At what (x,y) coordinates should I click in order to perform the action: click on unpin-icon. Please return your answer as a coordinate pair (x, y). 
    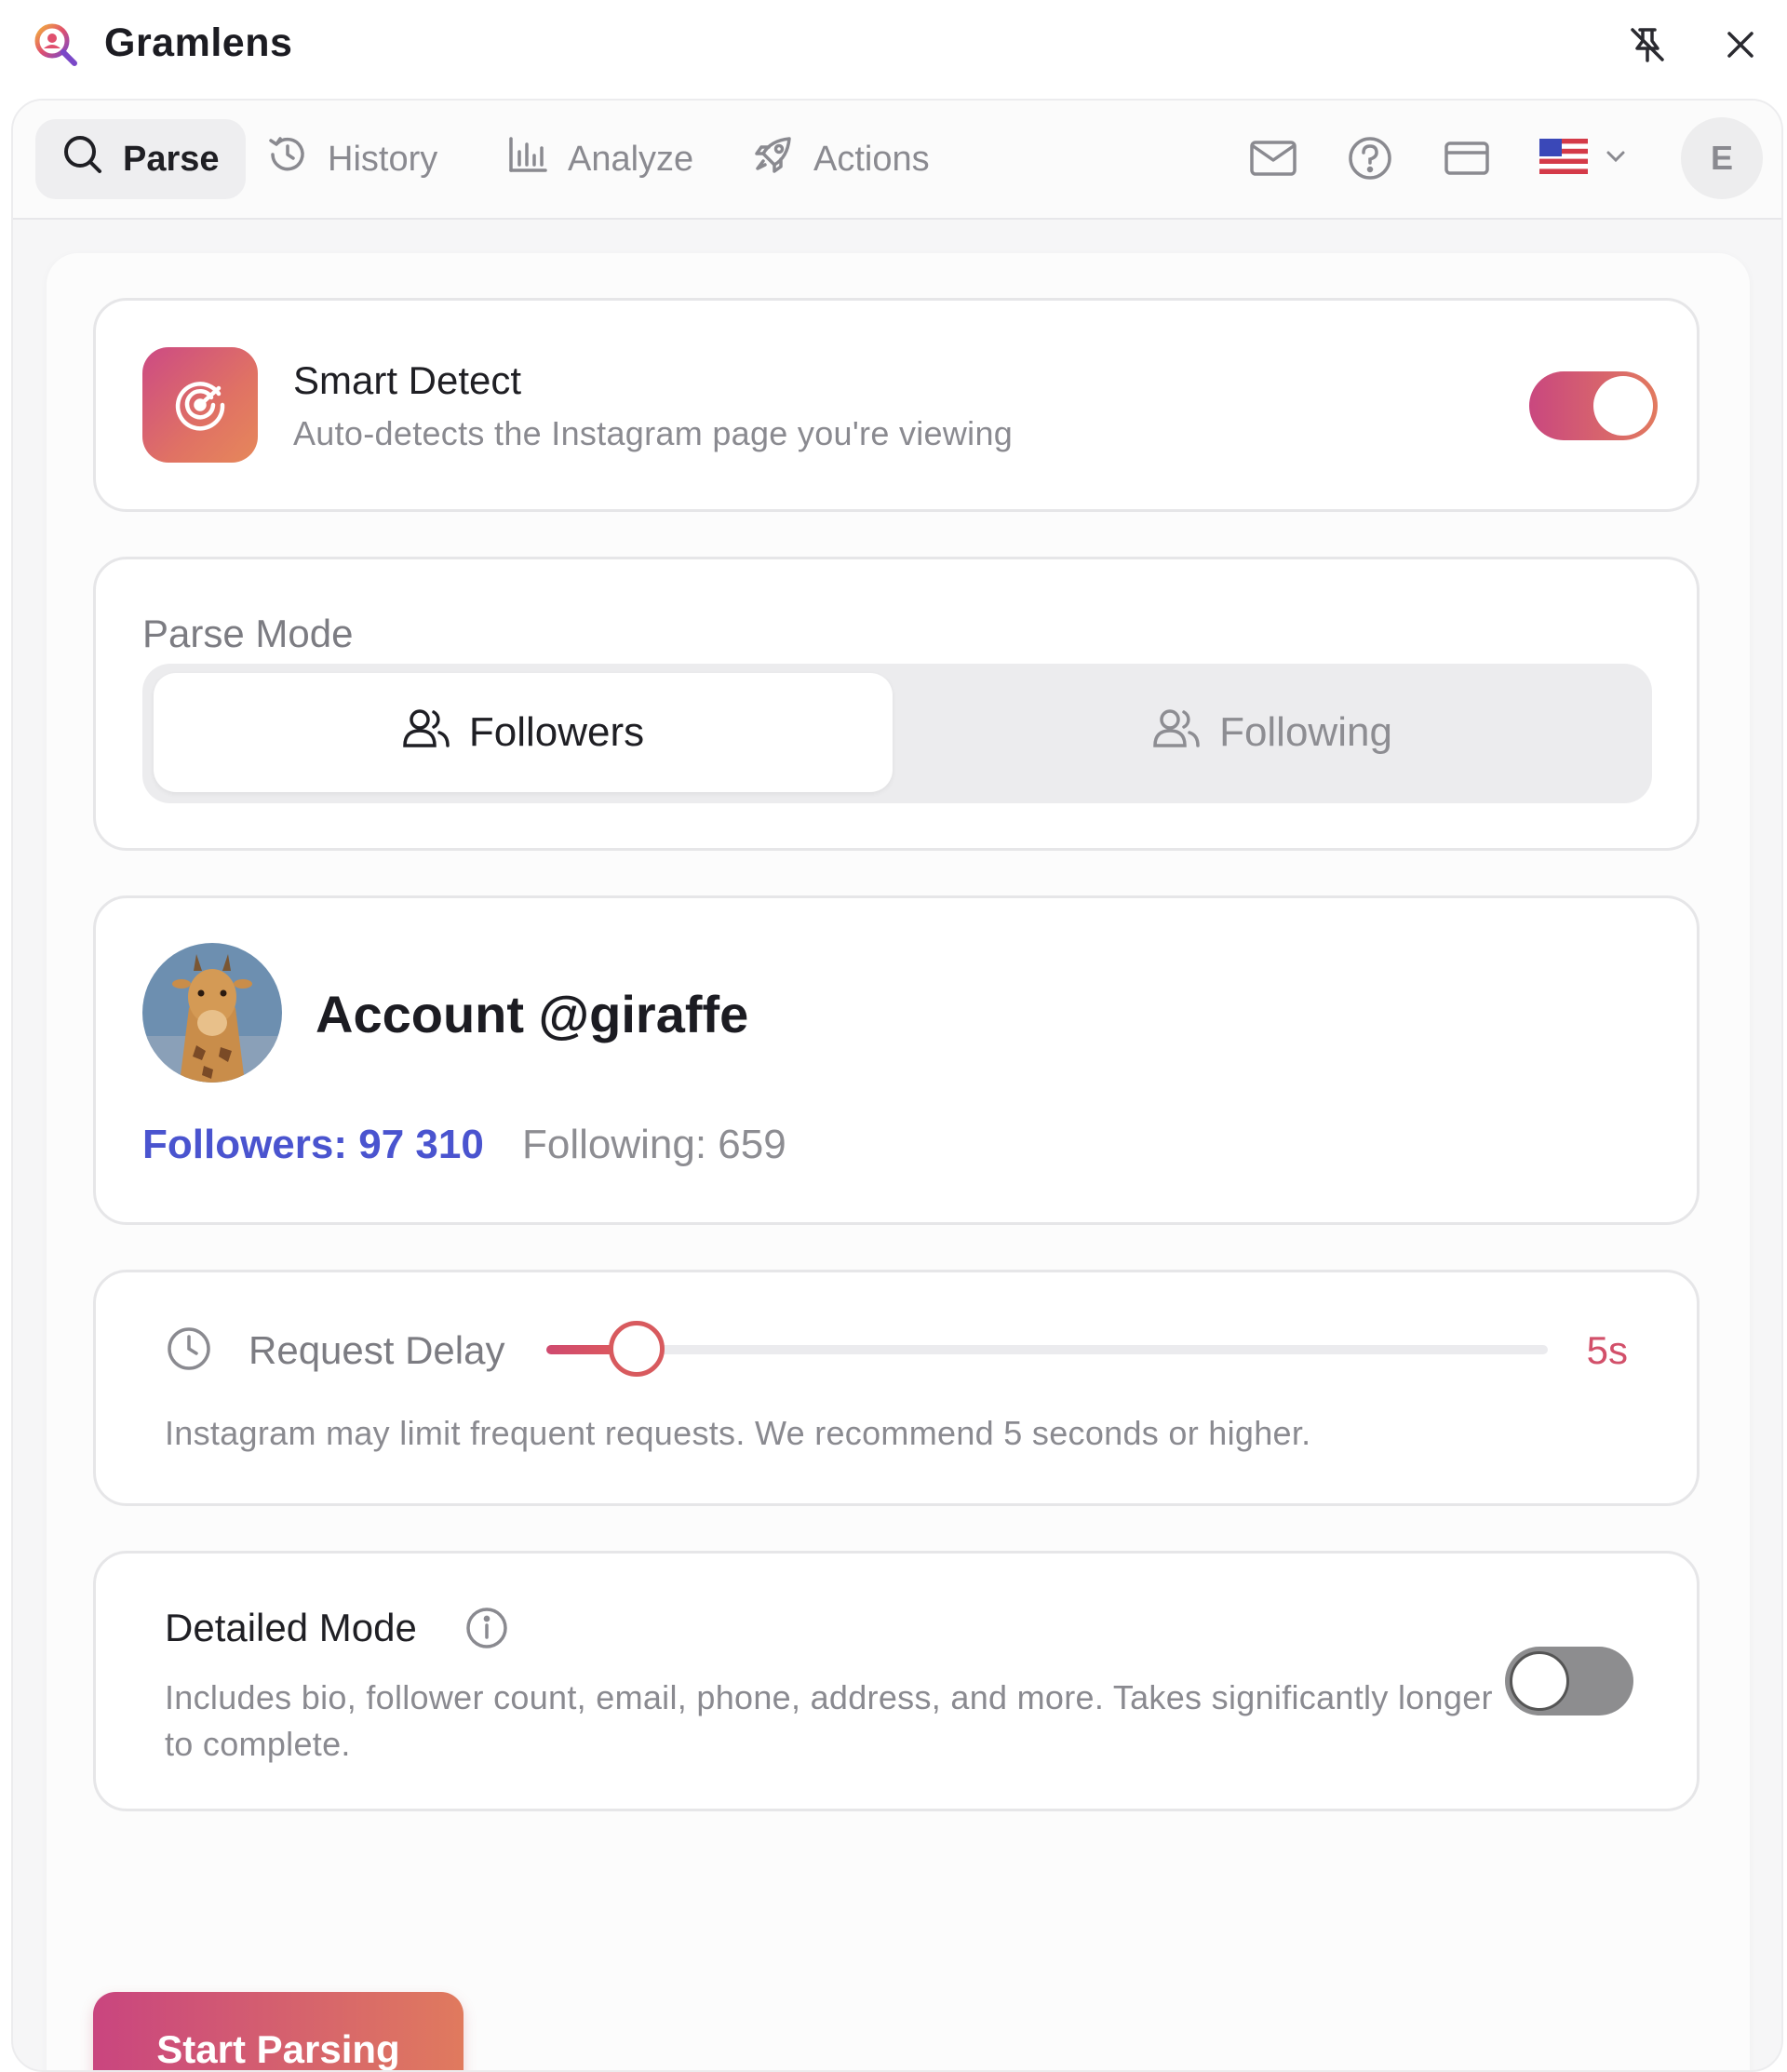
    Looking at the image, I should click on (1647, 45).